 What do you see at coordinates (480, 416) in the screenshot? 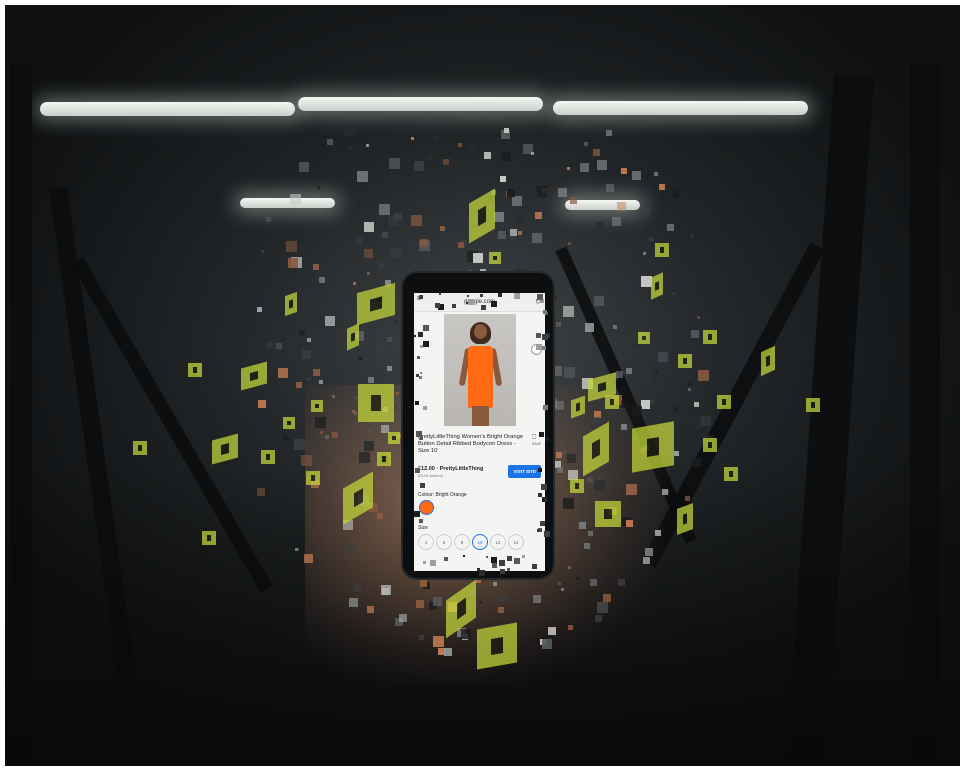
I see `model-legs` at bounding box center [480, 416].